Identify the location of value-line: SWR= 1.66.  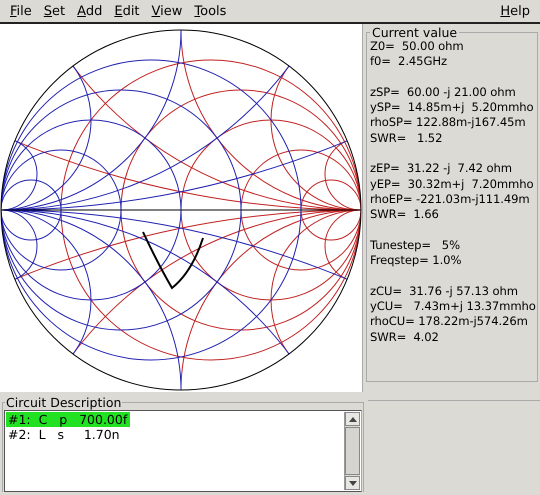
(405, 215).